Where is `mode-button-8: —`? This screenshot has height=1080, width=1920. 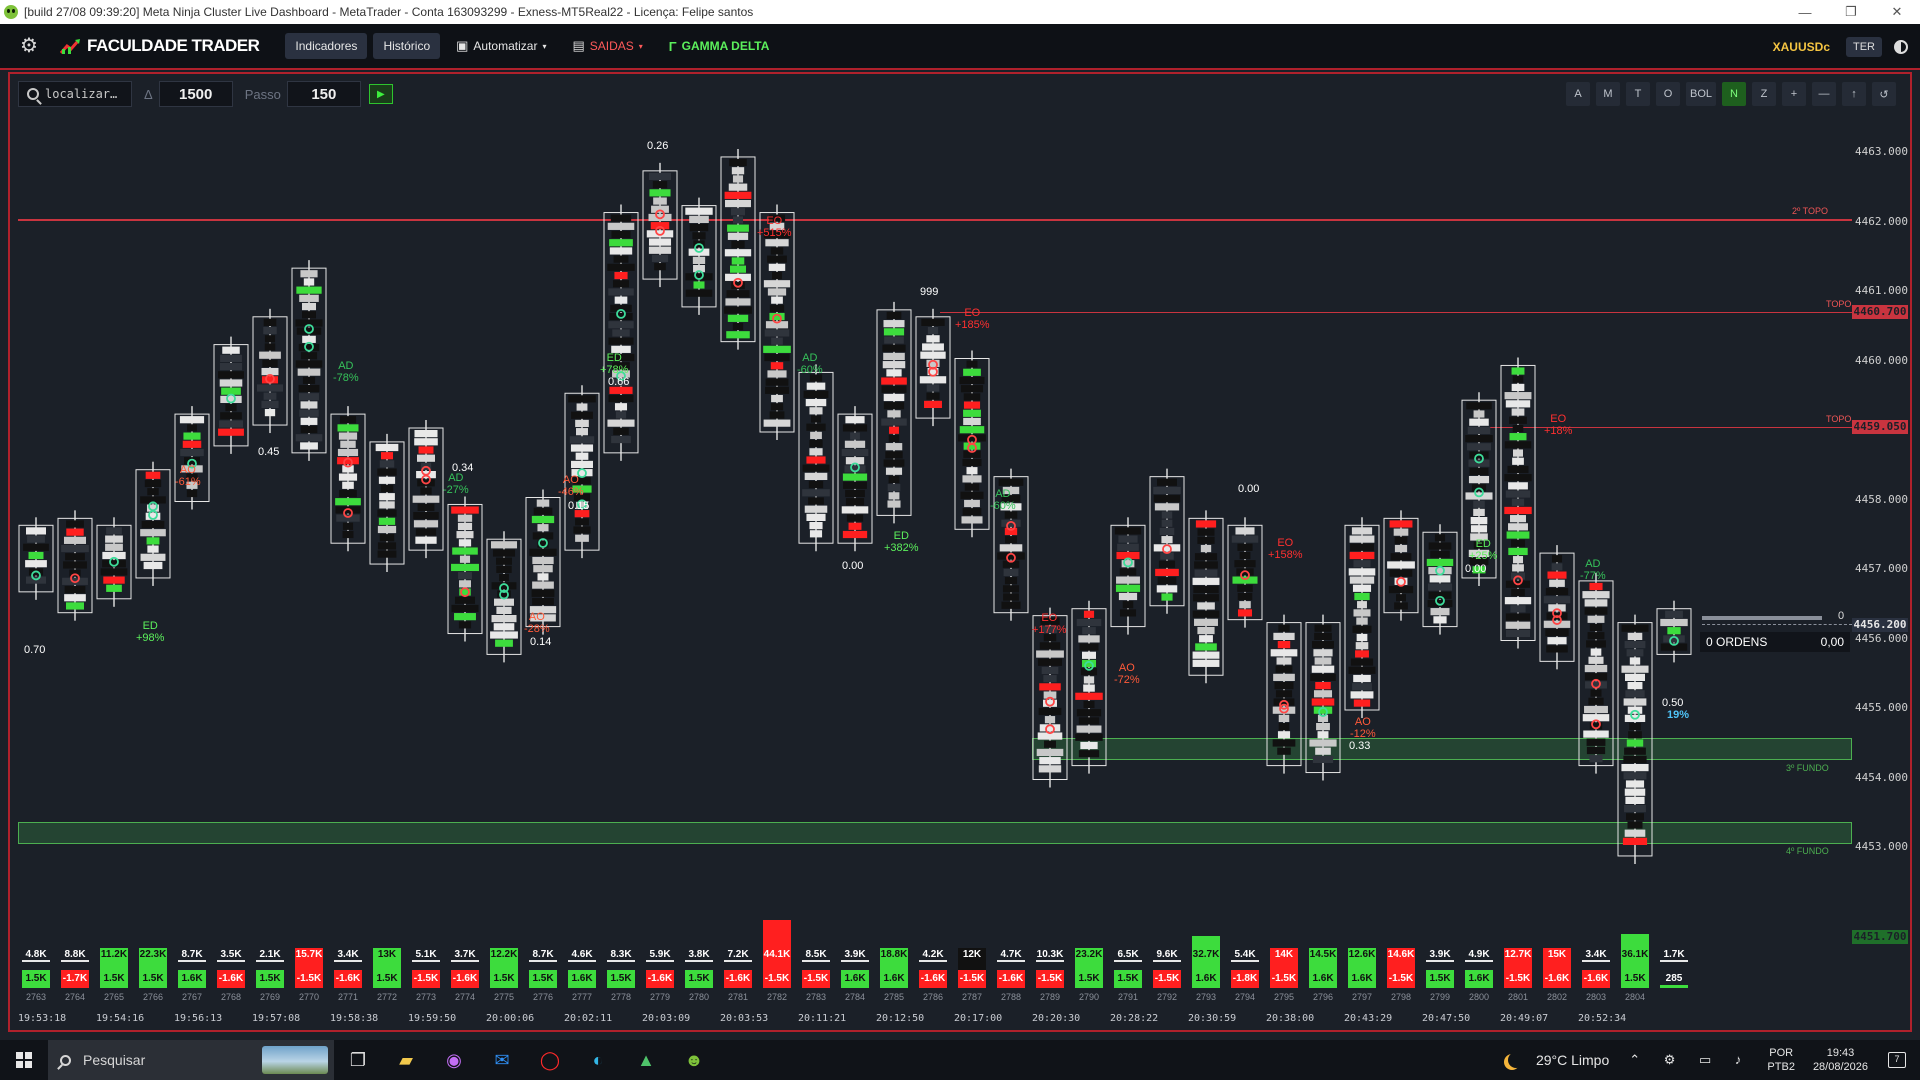 mode-button-8: — is located at coordinates (1824, 94).